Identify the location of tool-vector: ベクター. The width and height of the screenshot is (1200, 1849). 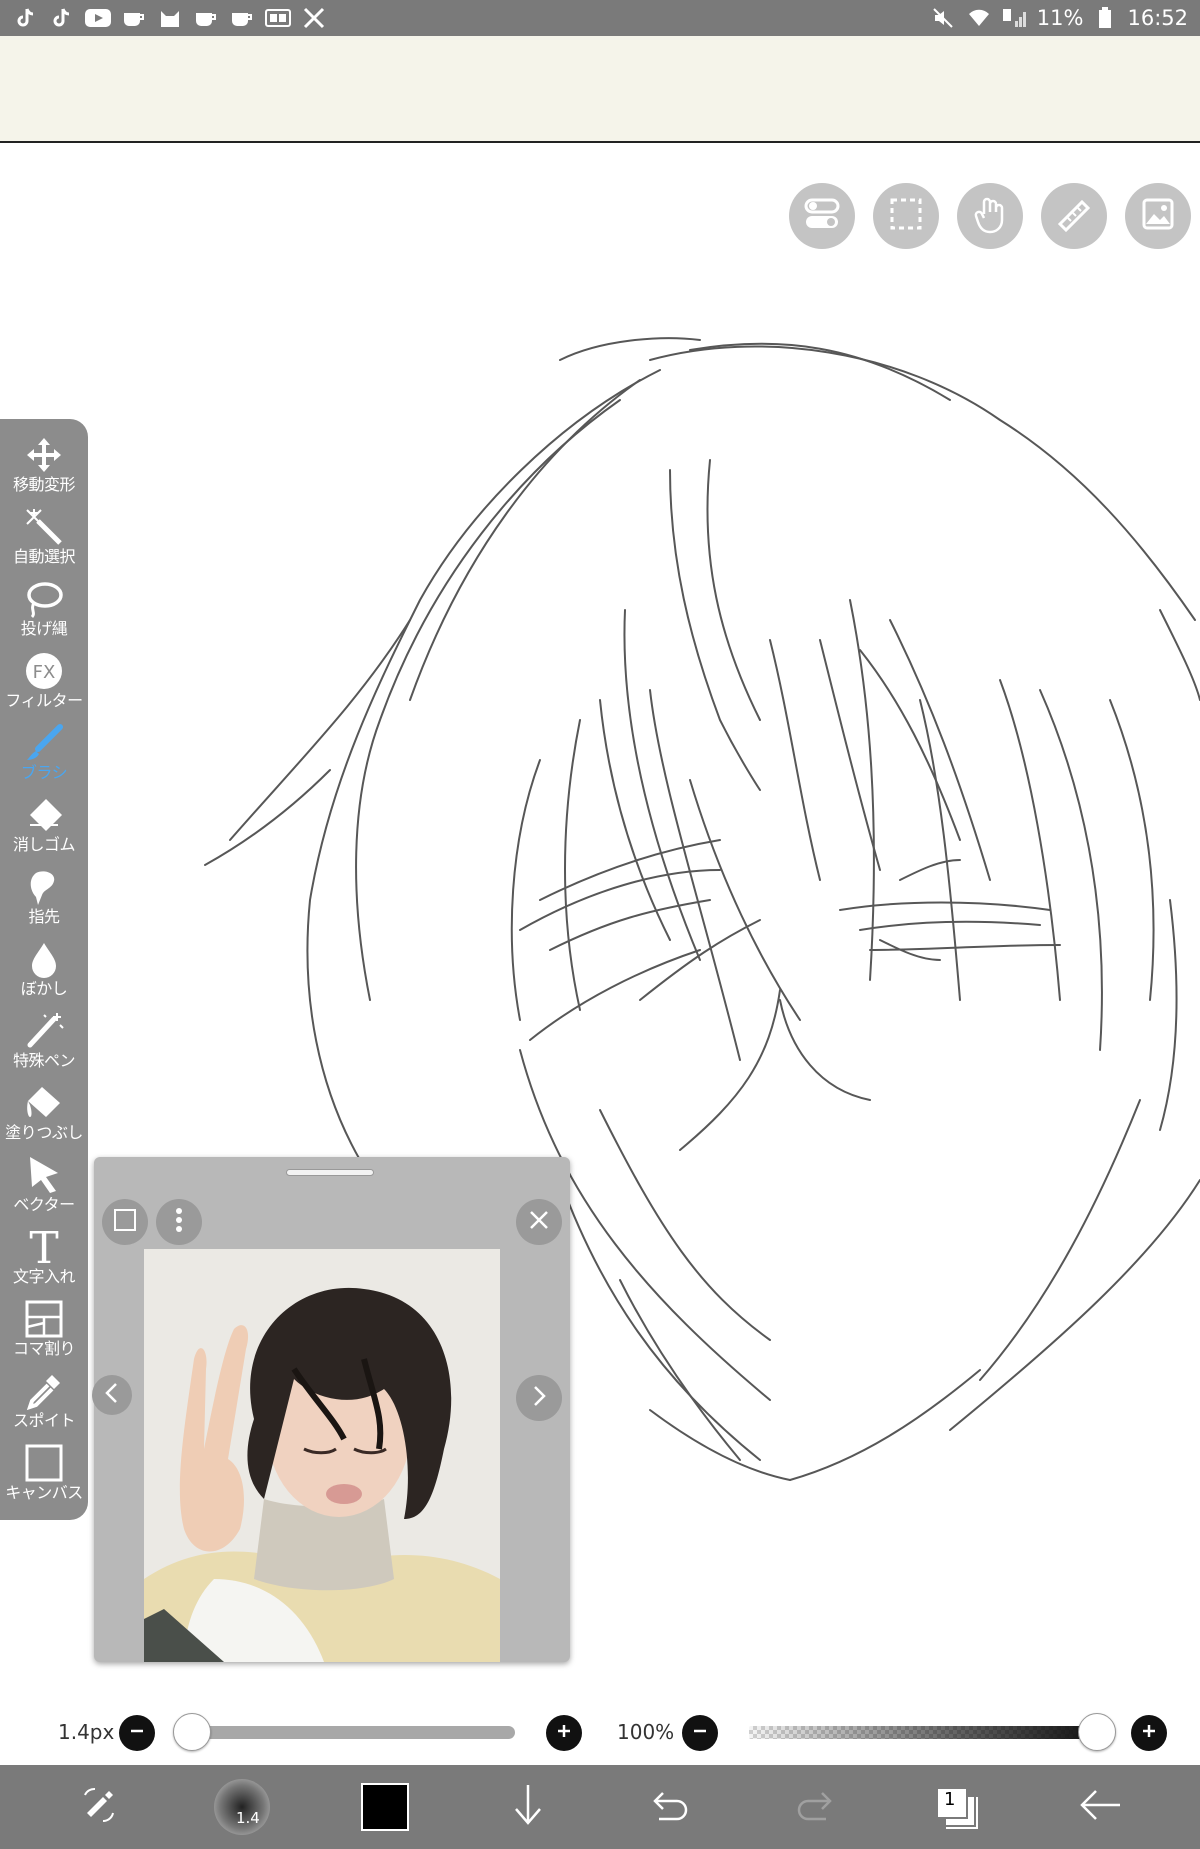
(44, 1191).